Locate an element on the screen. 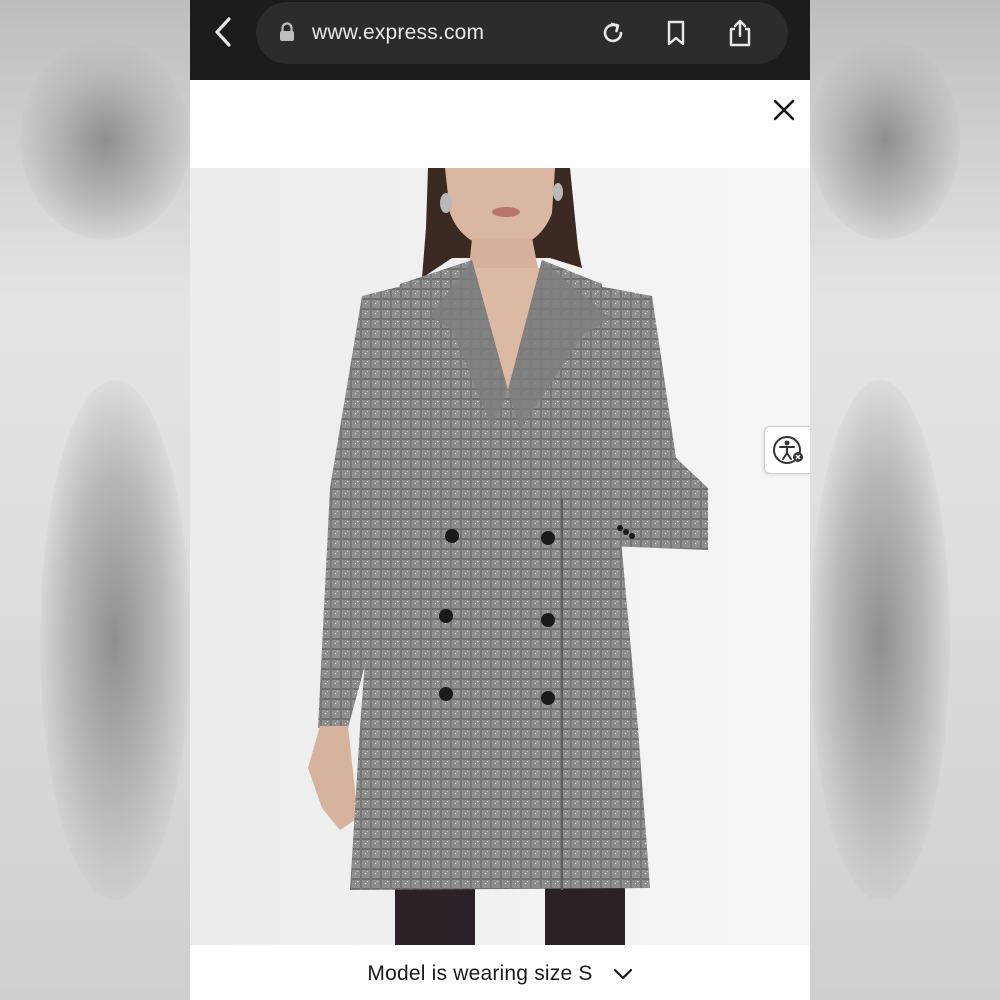 The width and height of the screenshot is (1000, 1000). share-button is located at coordinates (740, 33).